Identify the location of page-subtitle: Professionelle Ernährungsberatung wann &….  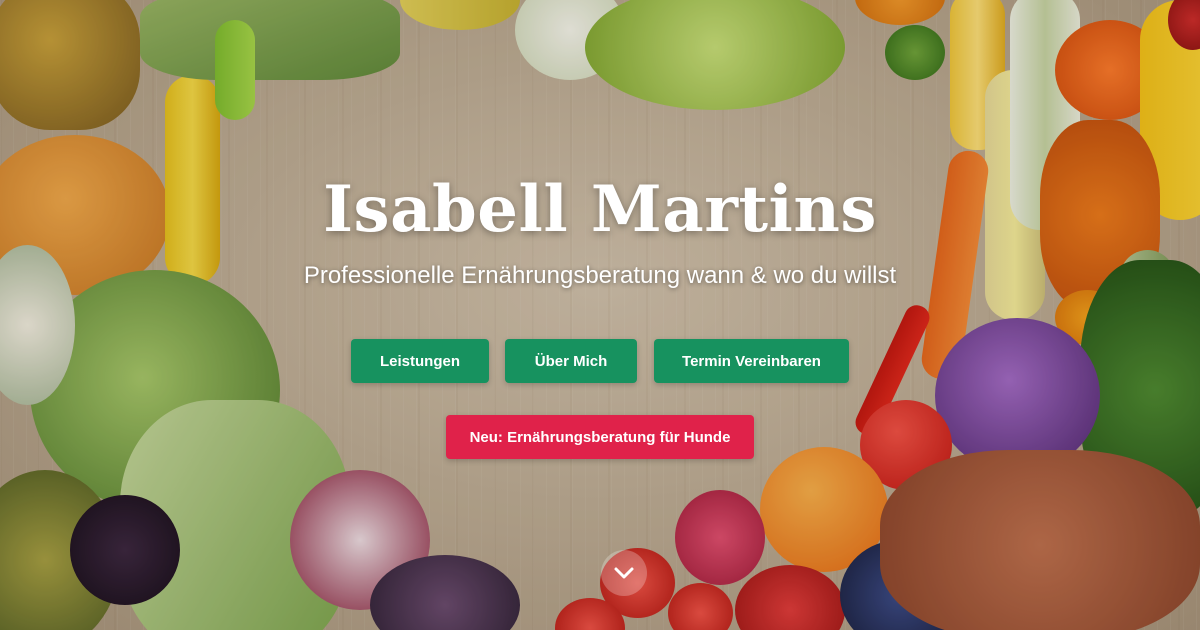
(600, 275).